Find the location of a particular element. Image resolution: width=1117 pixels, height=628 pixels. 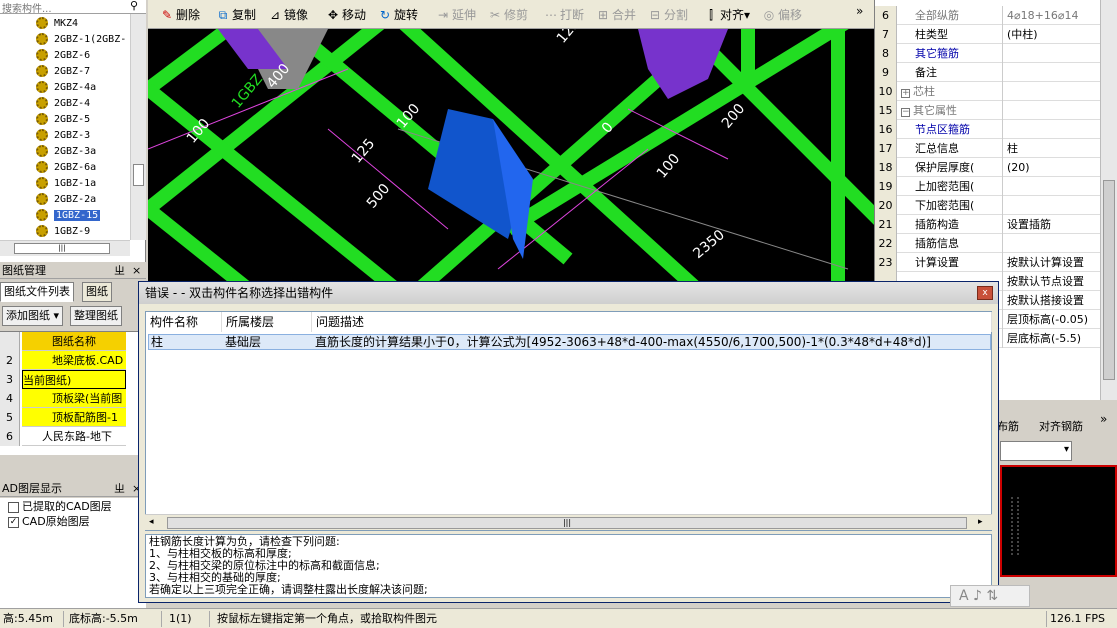

align-rebar-button: 对齐钢筋 is located at coordinates (1061, 426).